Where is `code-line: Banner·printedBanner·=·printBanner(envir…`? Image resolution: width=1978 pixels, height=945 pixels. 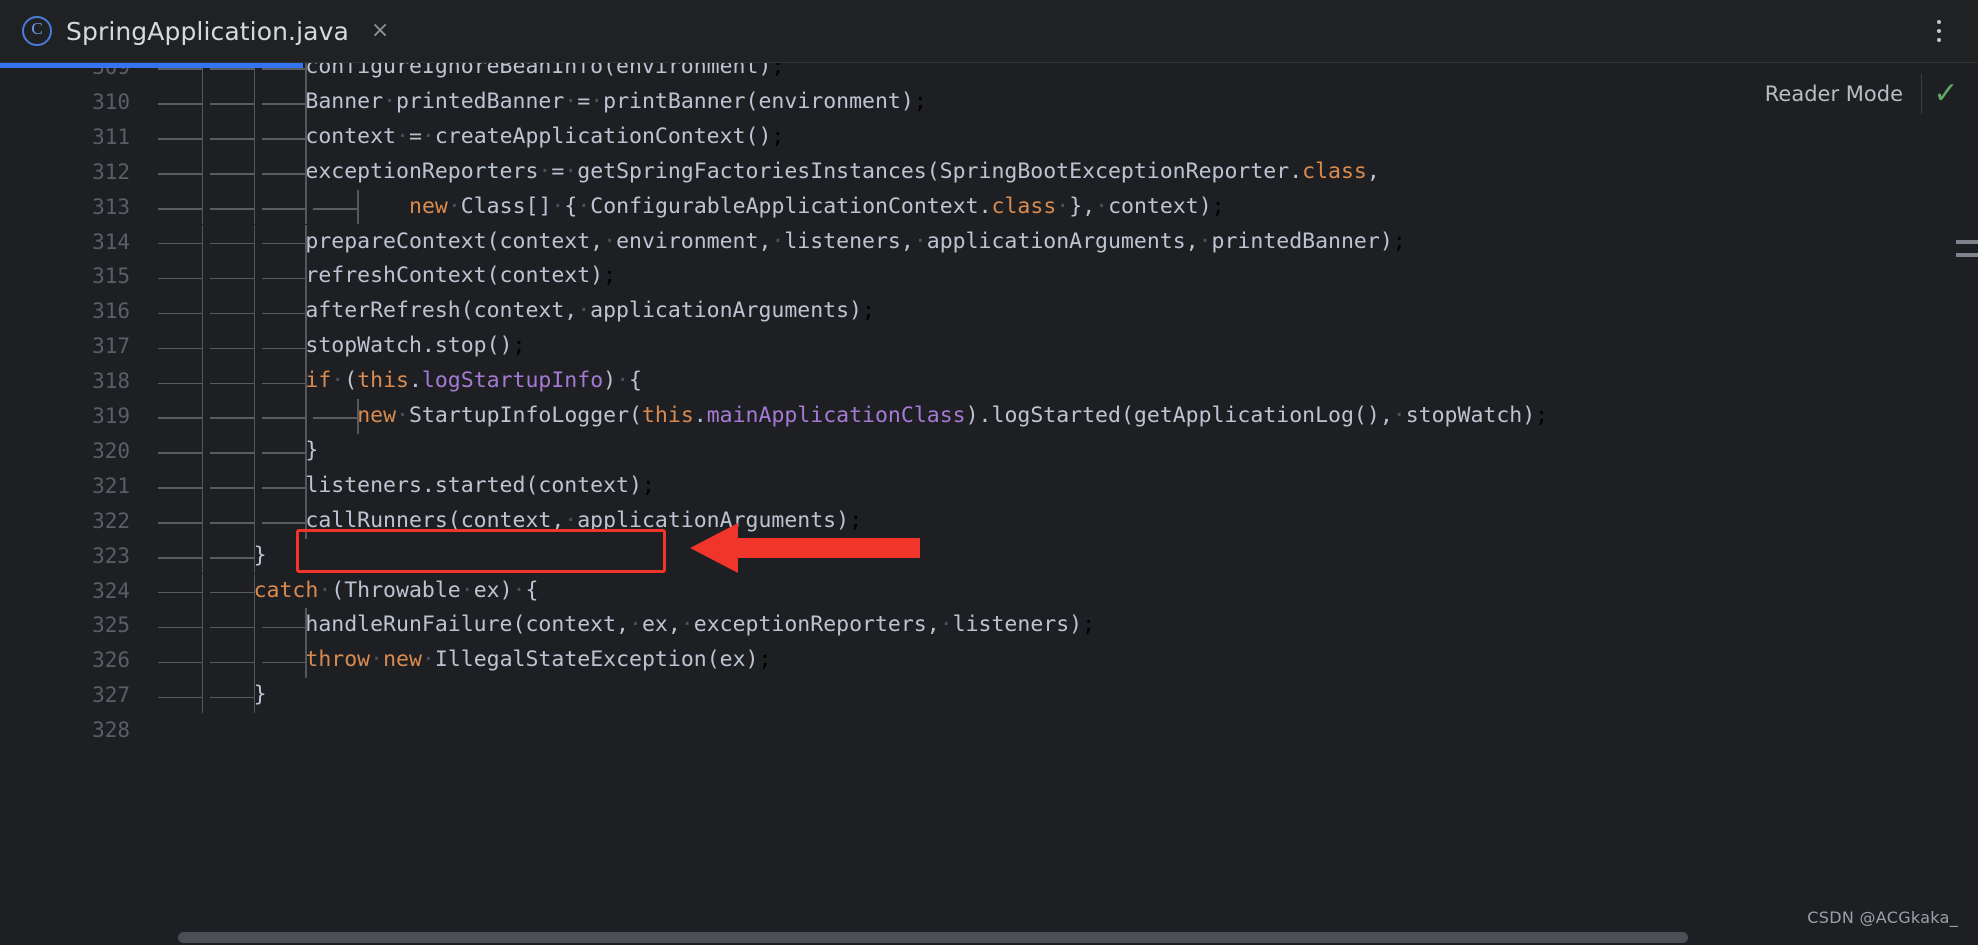 code-line: Banner·printedBanner·=·printBanner(envir… is located at coordinates (1064, 102).